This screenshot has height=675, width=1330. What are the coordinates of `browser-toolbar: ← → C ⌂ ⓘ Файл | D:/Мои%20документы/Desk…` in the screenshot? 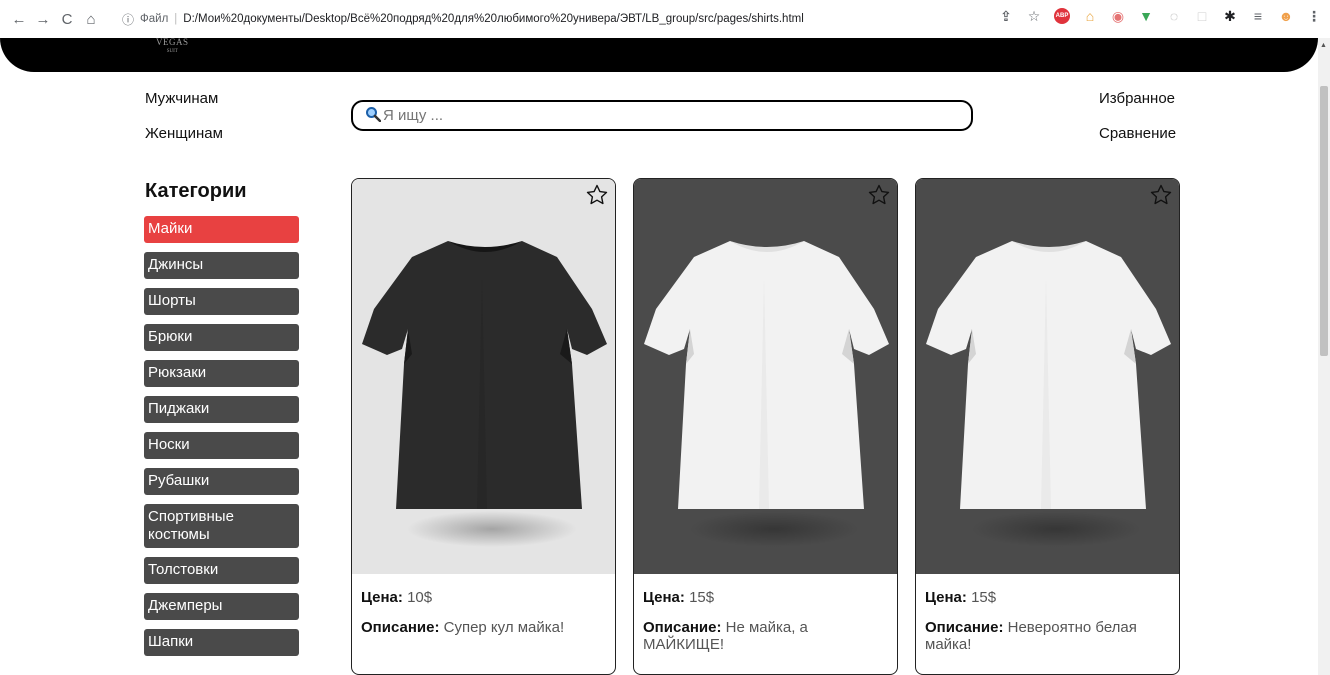 It's located at (665, 19).